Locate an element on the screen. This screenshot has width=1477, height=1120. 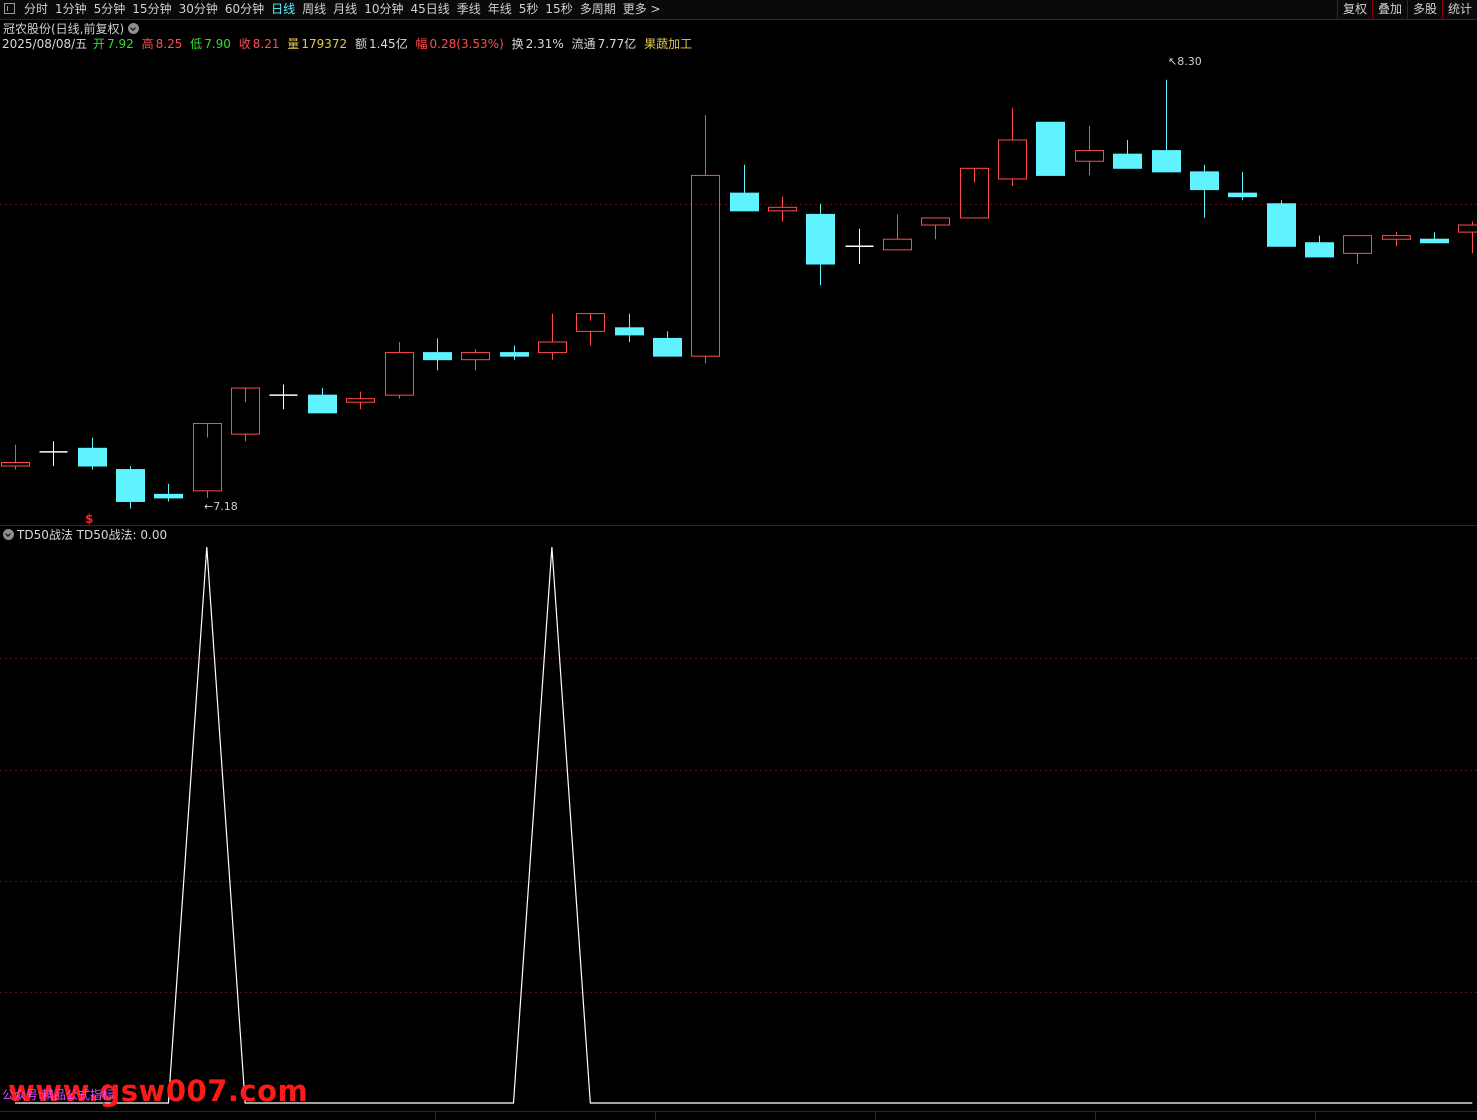
signal-marker: $ is located at coordinates (89, 519).